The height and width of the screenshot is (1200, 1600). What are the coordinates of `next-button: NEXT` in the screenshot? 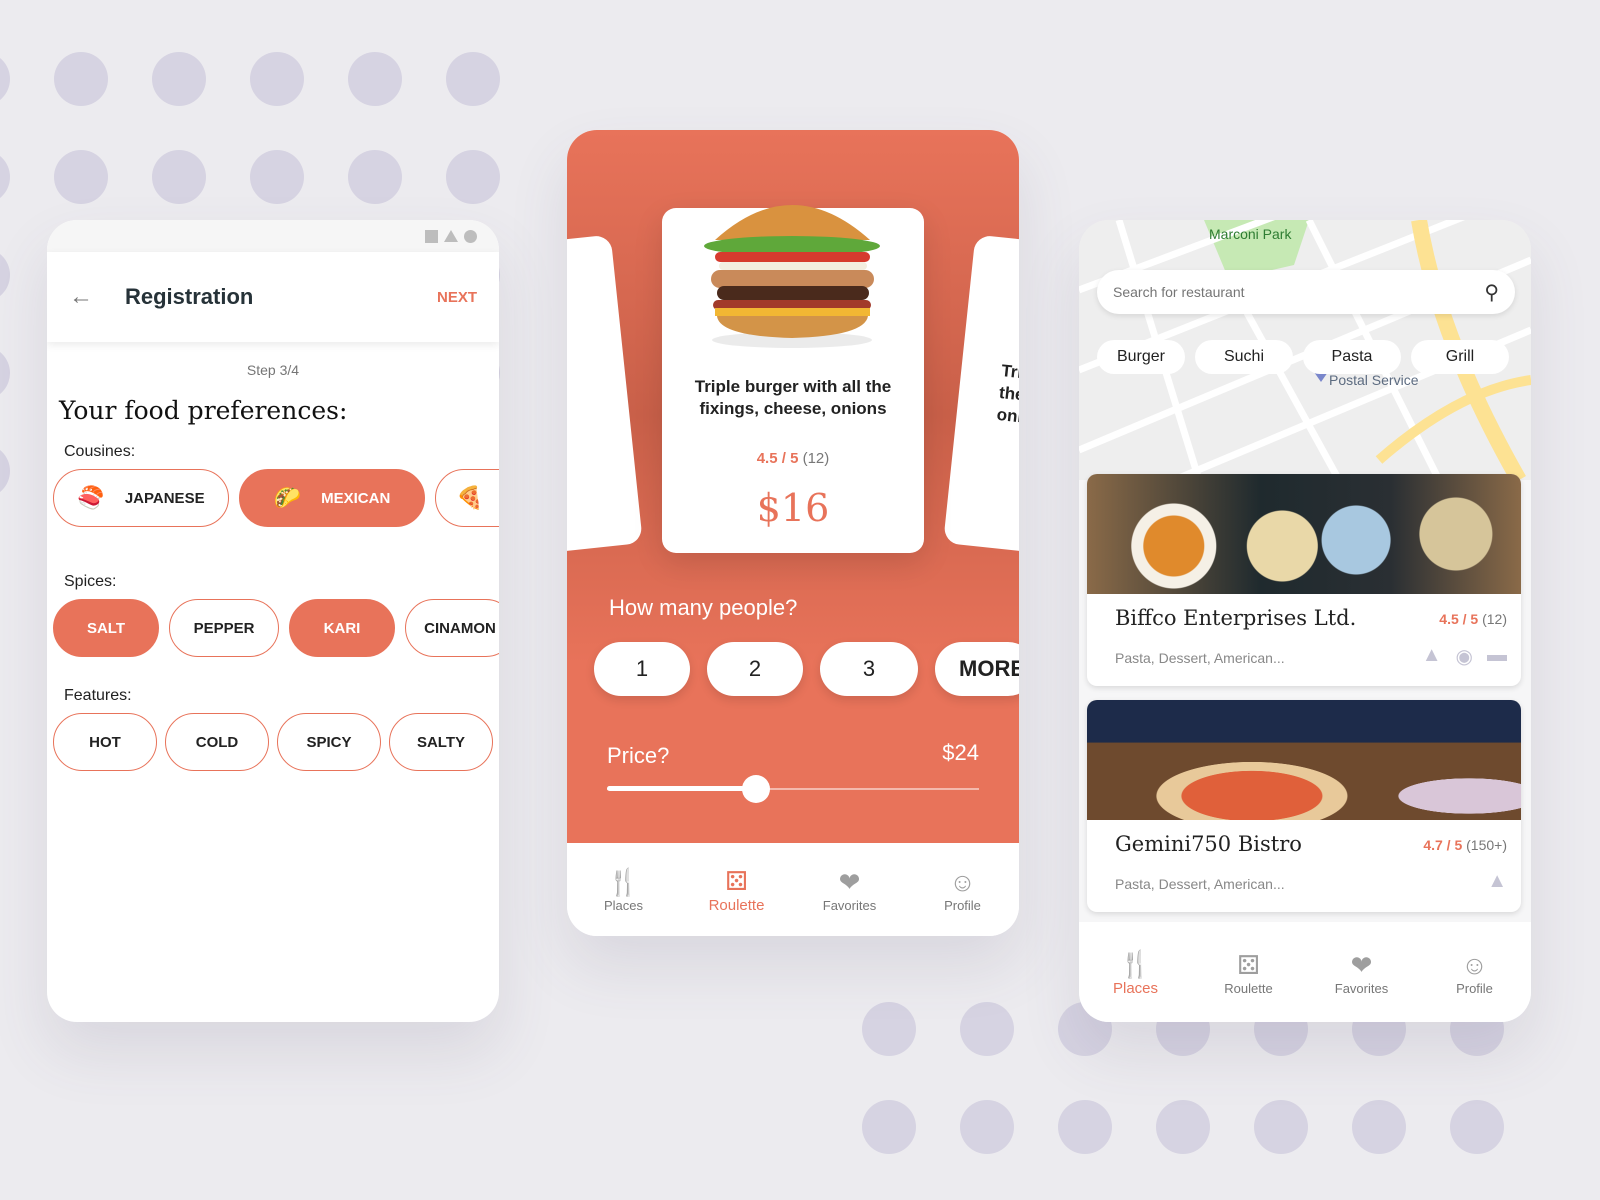 It's located at (457, 297).